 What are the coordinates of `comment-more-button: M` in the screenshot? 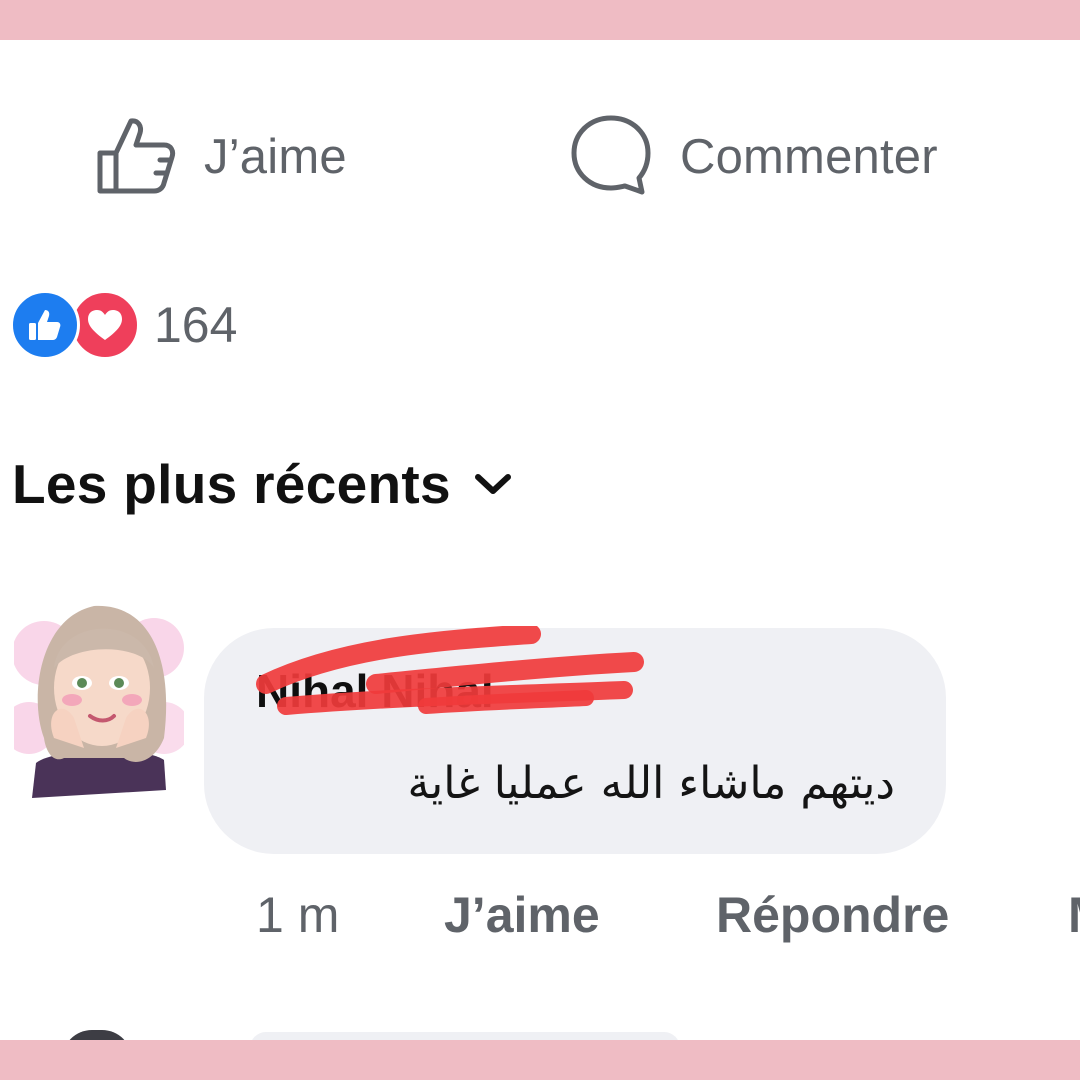 It's located at (1074, 915).